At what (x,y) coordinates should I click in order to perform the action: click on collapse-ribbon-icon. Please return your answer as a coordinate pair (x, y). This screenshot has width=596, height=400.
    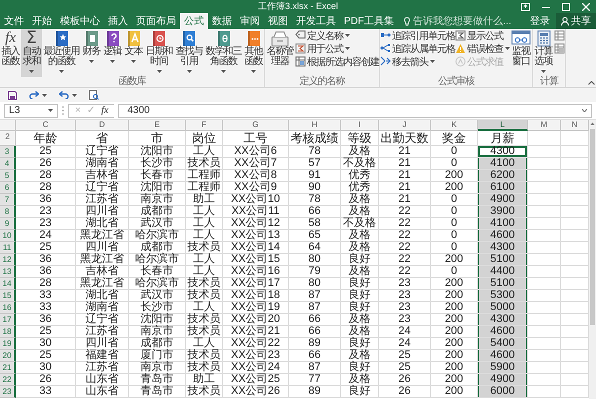
    Looking at the image, I should click on (591, 83).